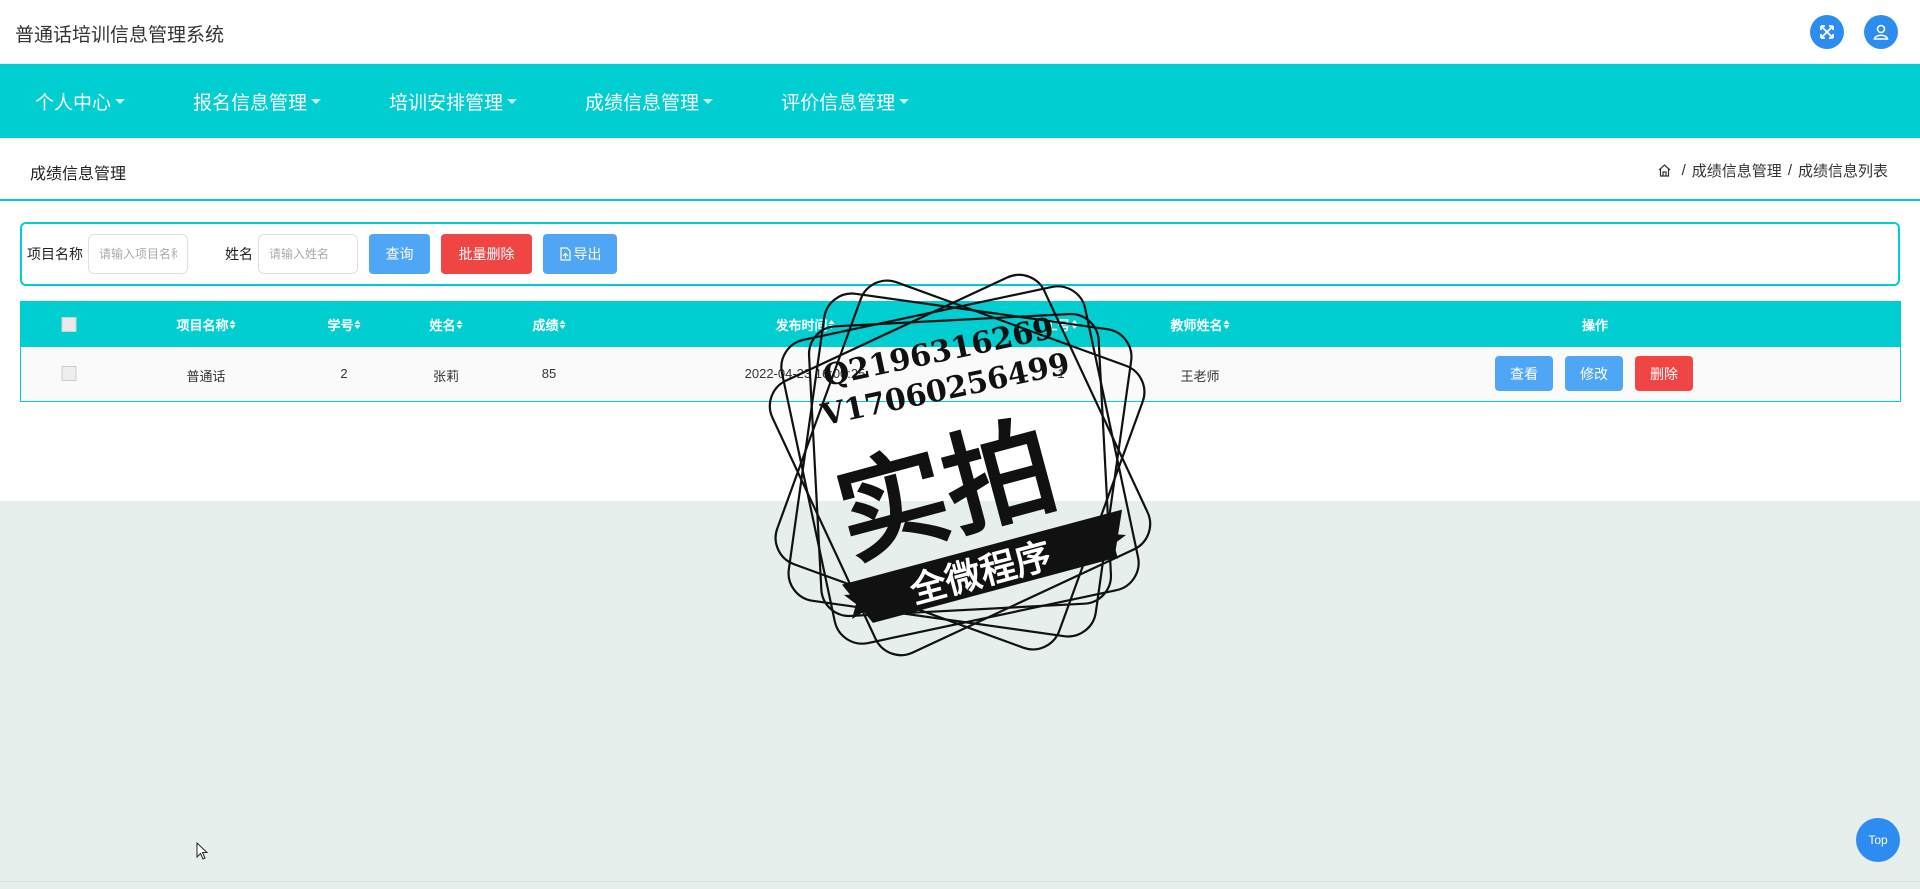 The height and width of the screenshot is (889, 1920). I want to click on nav-item-scores: 成绩信息管理, so click(649, 101).